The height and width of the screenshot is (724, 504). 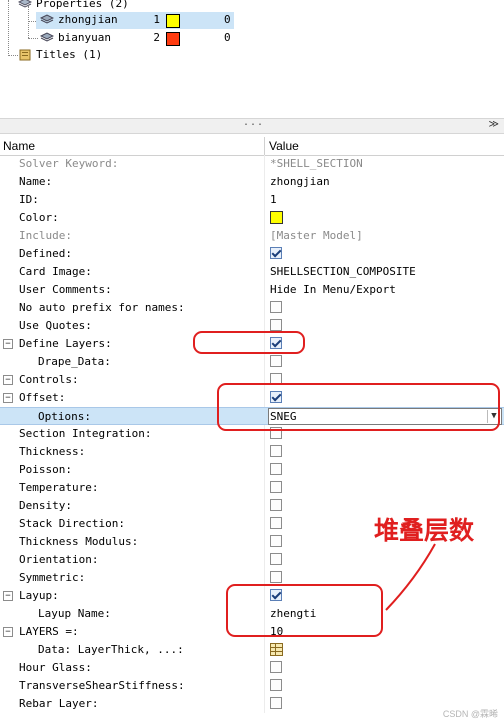 What do you see at coordinates (304, 610) in the screenshot?
I see `annotation-box-layup` at bounding box center [304, 610].